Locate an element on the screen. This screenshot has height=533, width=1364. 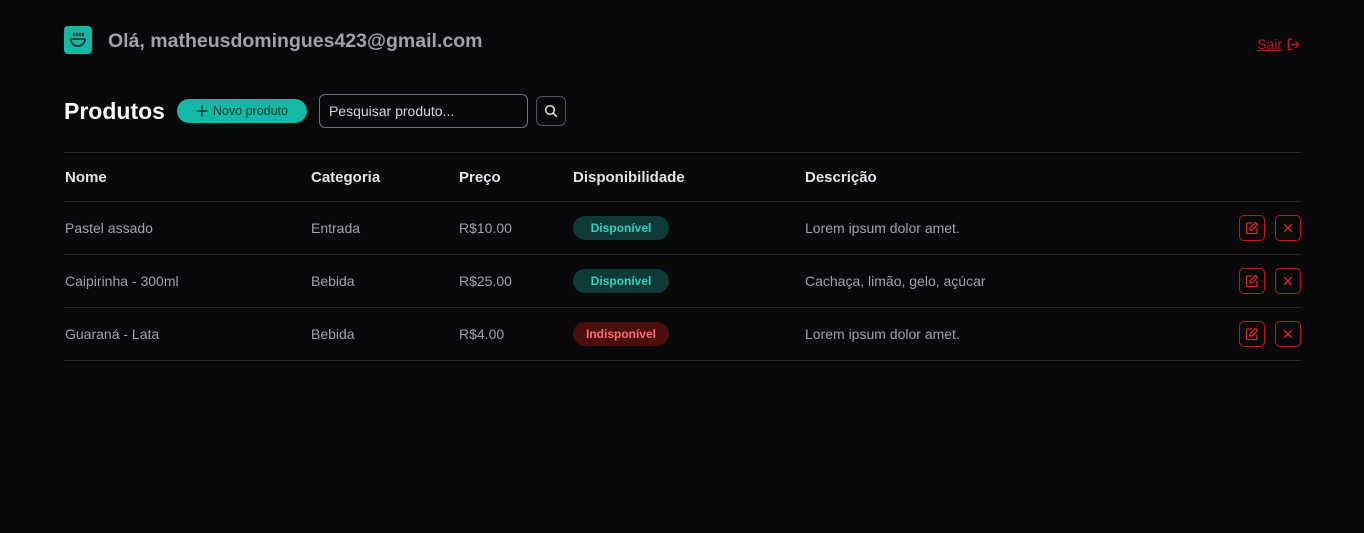
search-input is located at coordinates (423, 111).